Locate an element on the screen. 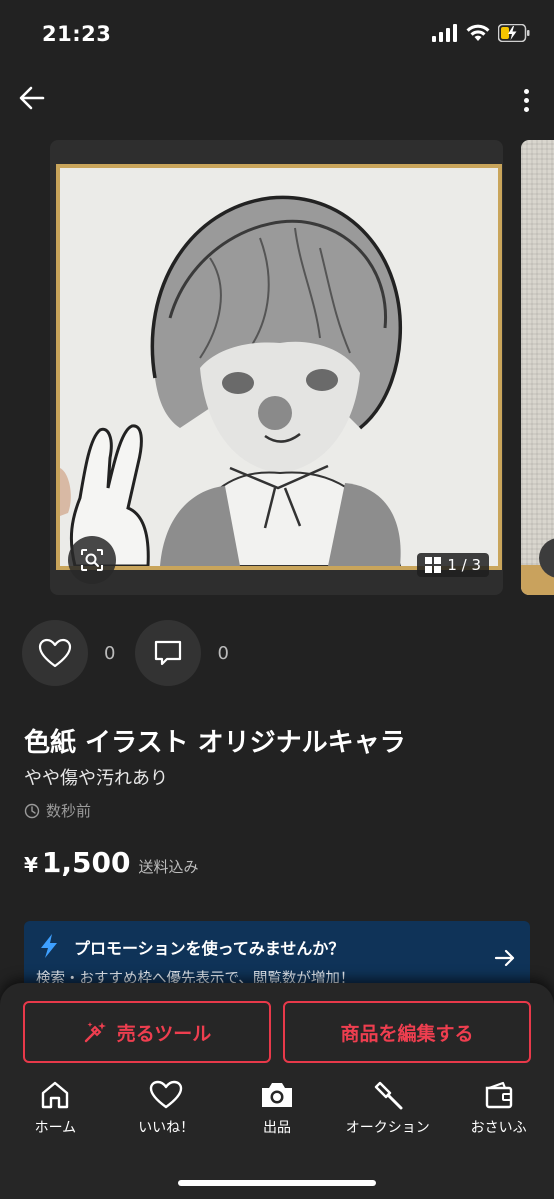  clock-icon is located at coordinates (32, 810).